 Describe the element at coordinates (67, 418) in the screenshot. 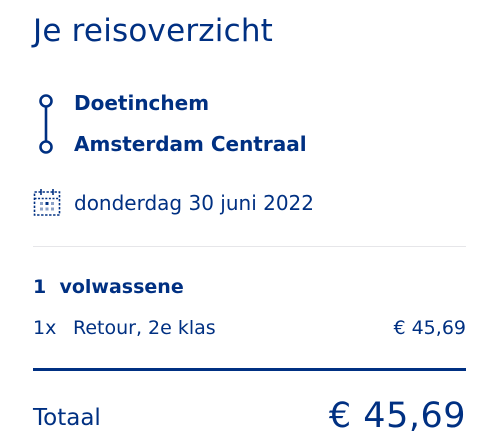

I see `total-label: Totaal` at that location.